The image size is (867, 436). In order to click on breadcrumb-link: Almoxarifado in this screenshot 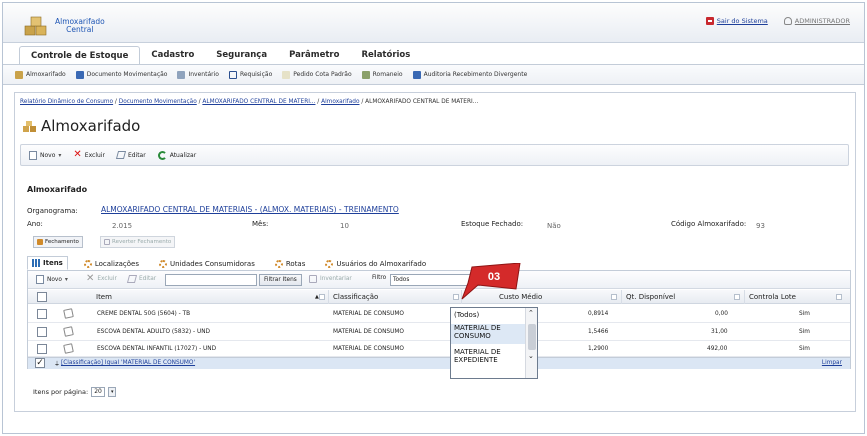, I will do `click(340, 102)`.